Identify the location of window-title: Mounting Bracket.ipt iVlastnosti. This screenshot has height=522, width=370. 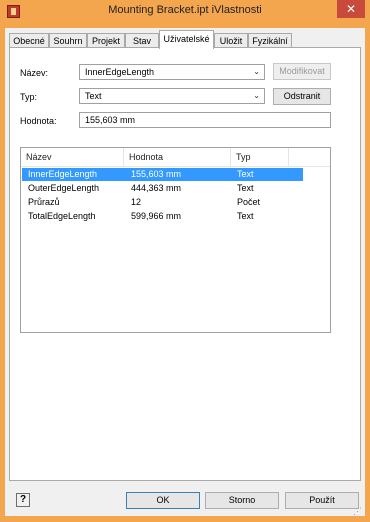
(185, 10).